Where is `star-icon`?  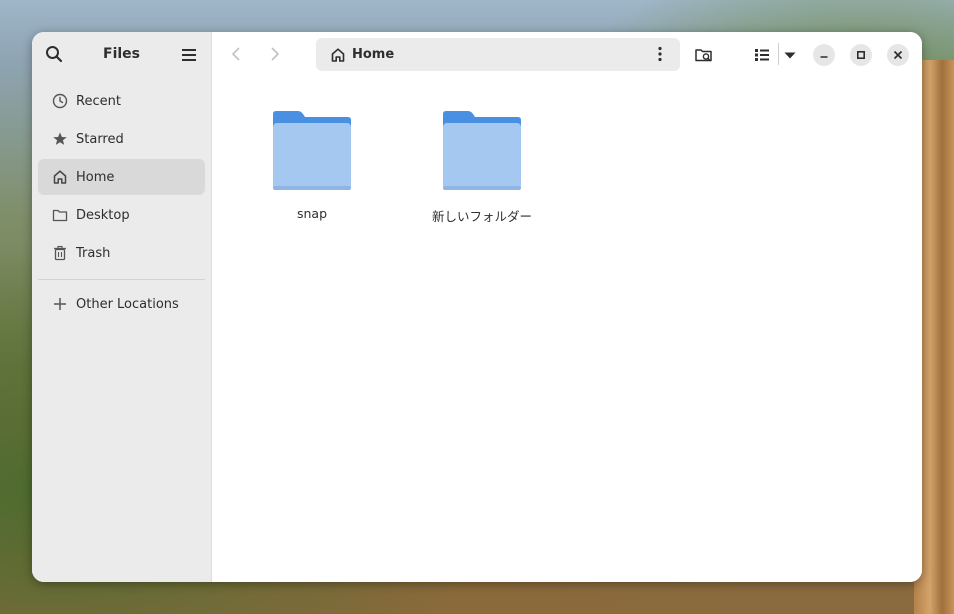 star-icon is located at coordinates (60, 138).